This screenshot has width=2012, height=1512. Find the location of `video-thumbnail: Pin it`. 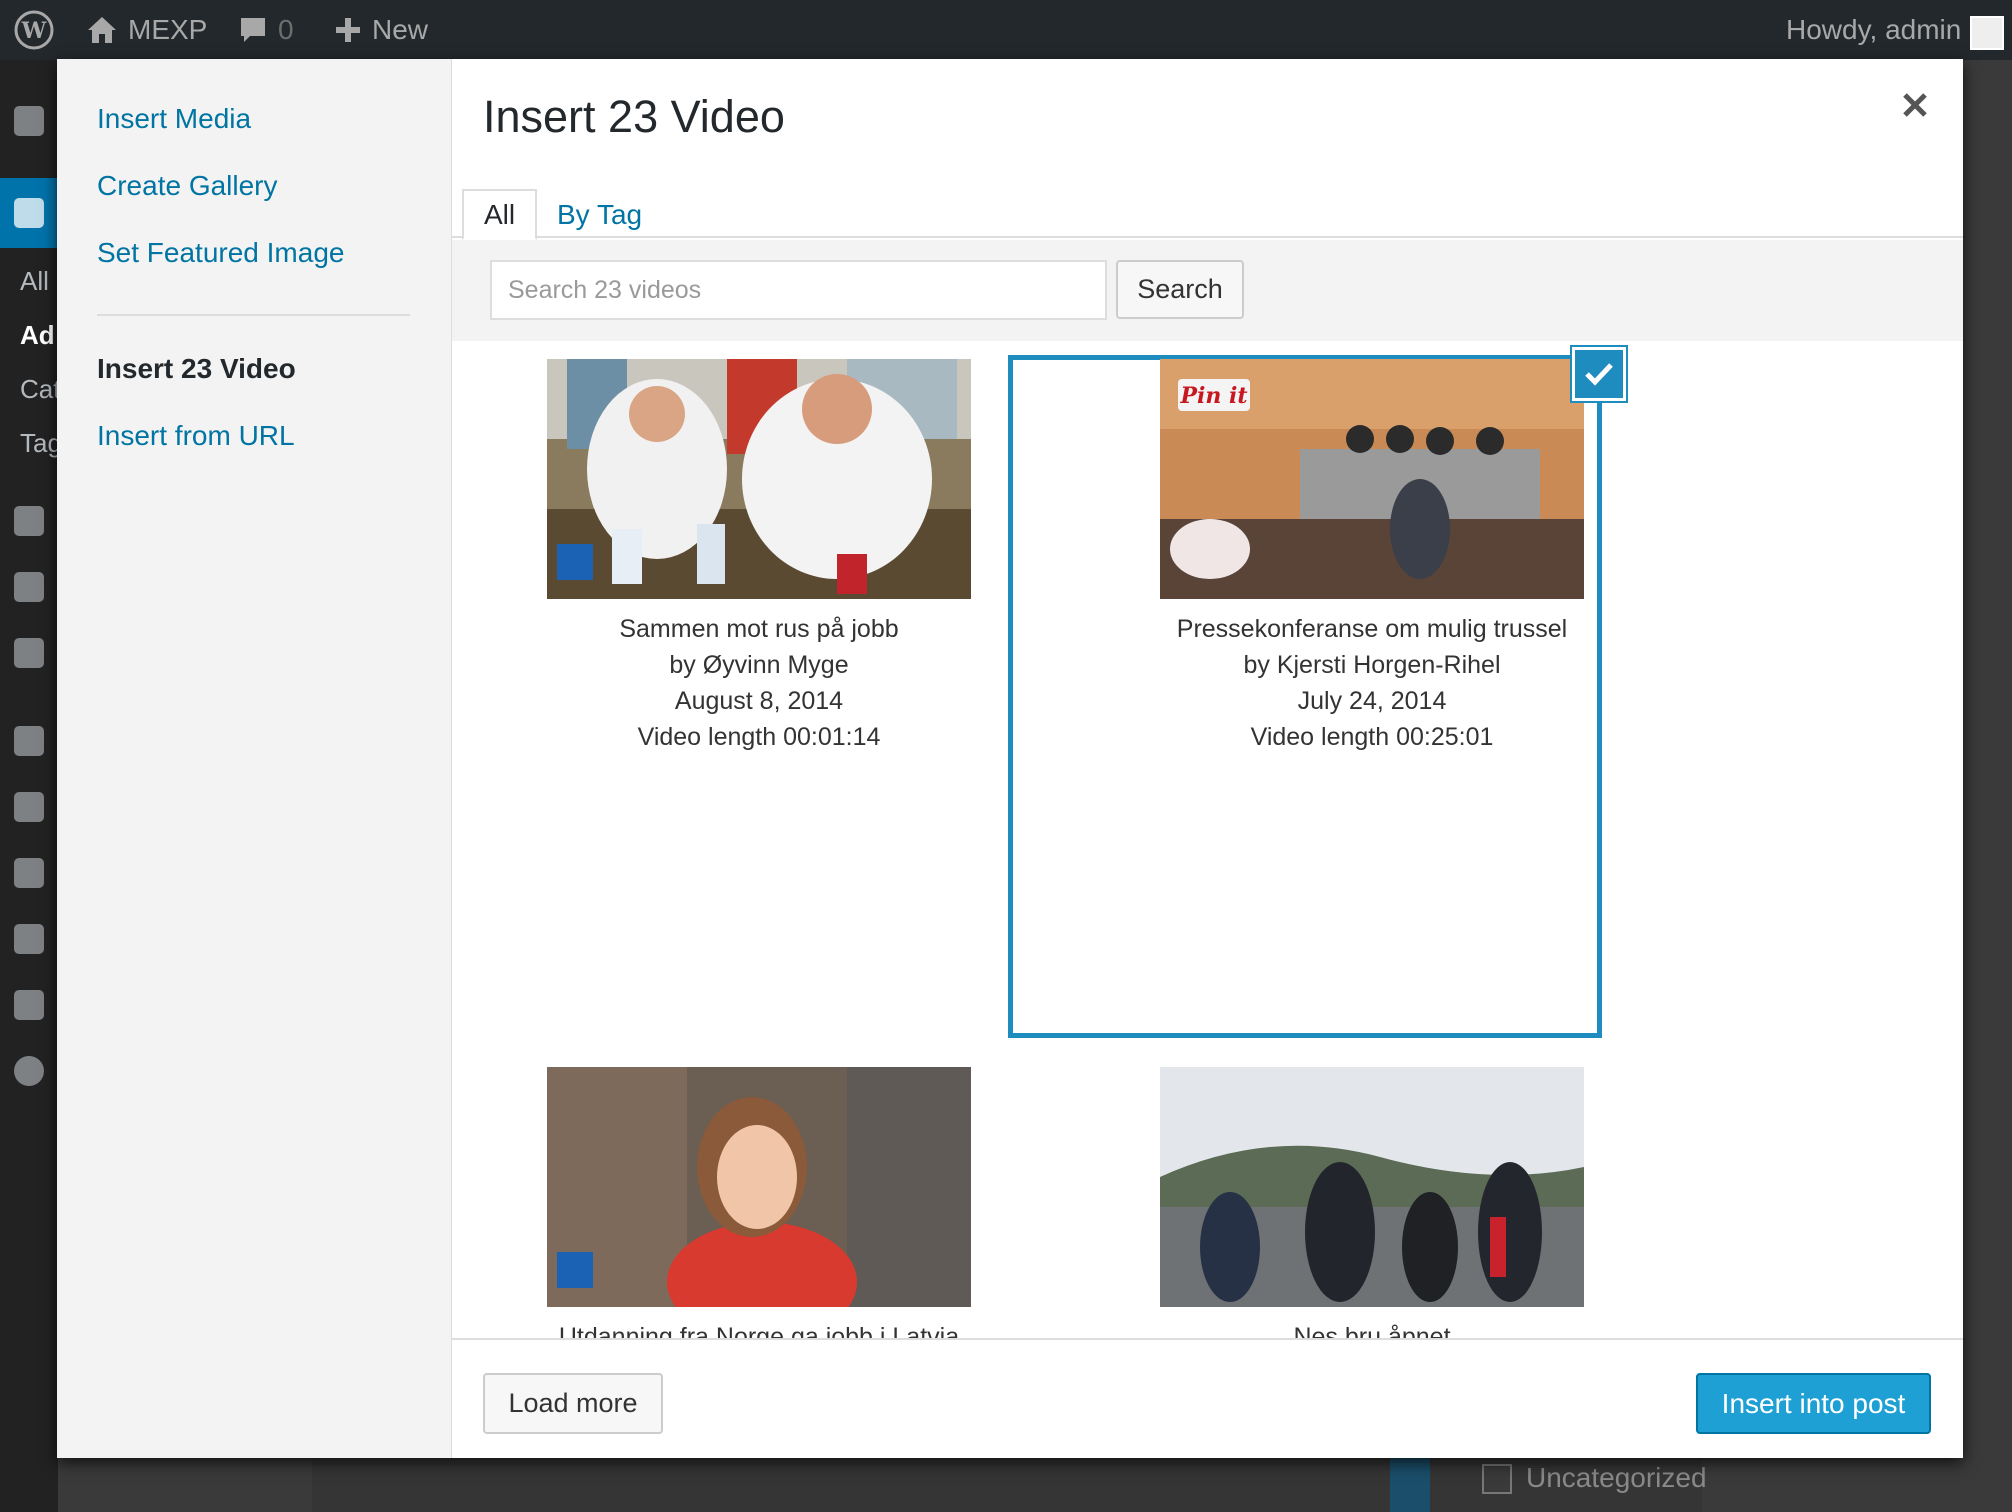

video-thumbnail: Pin it is located at coordinates (1372, 479).